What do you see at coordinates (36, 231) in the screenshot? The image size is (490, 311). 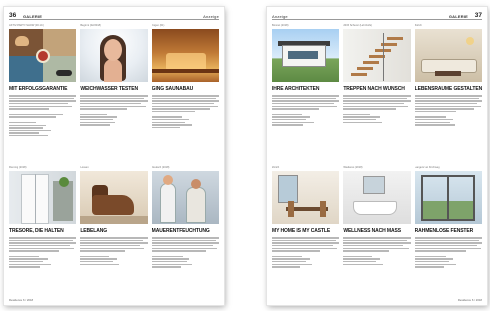 I see `article-title: TRESORE, DIE HALTEN` at bounding box center [36, 231].